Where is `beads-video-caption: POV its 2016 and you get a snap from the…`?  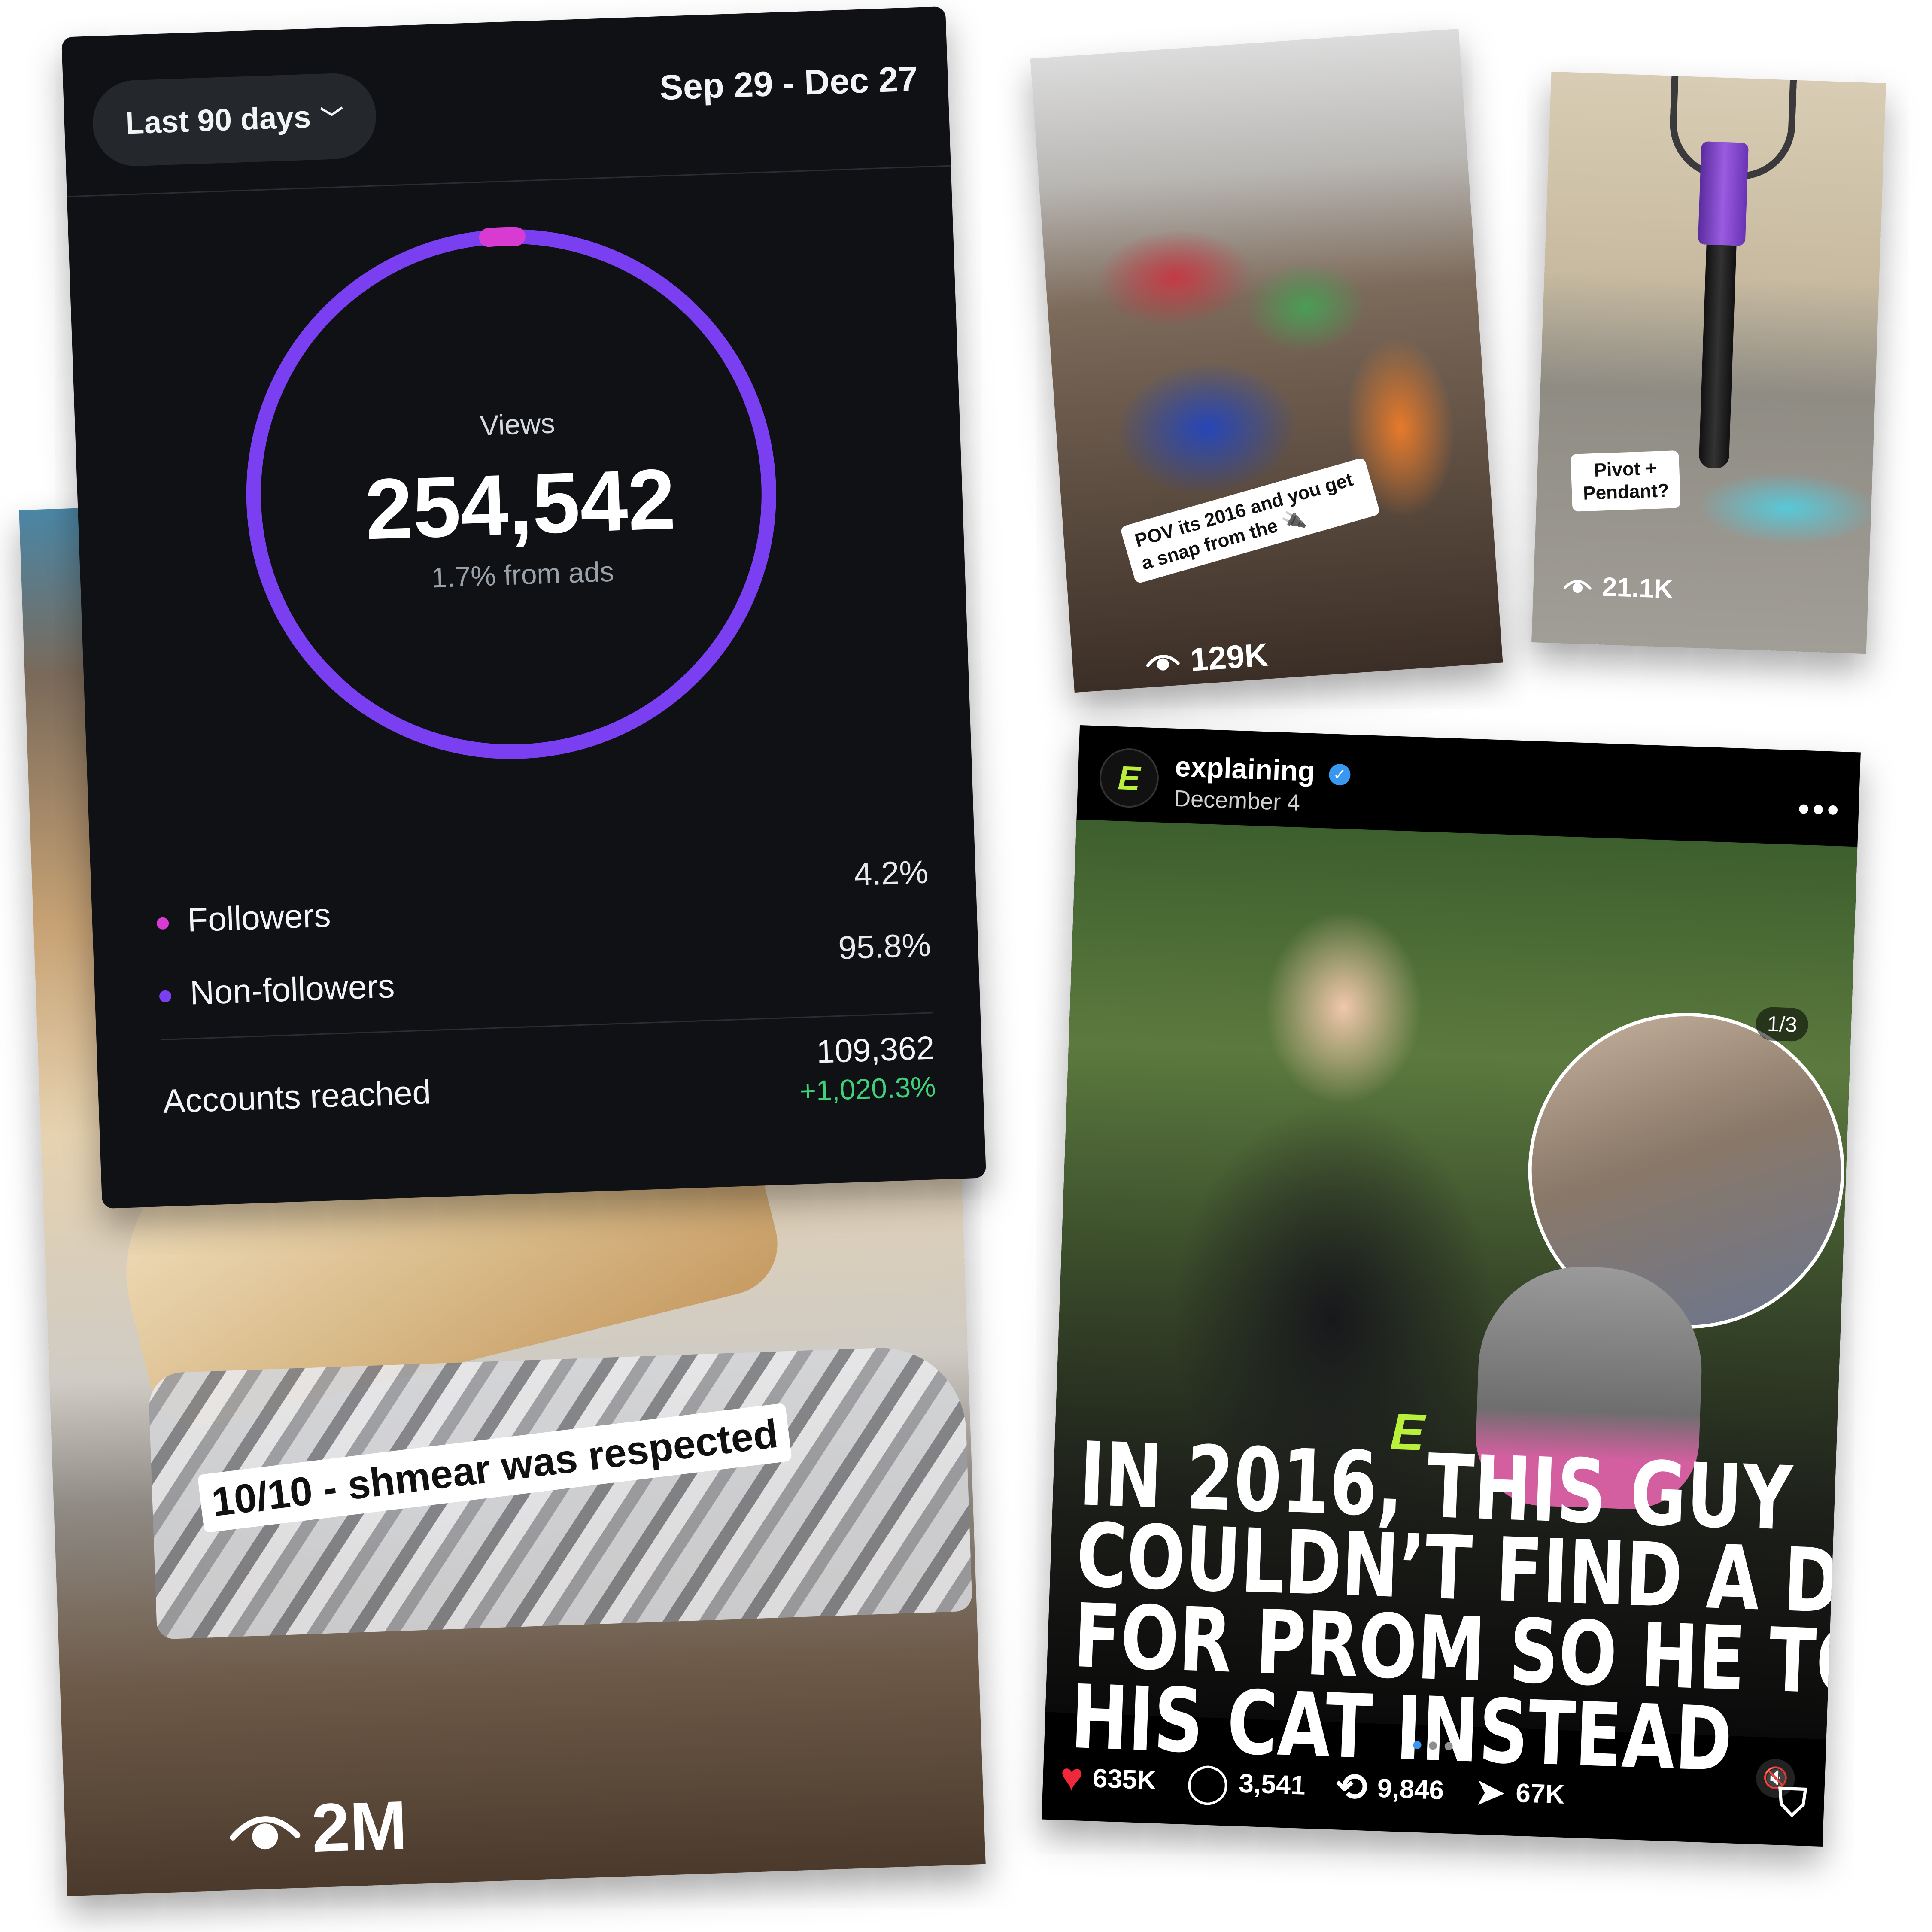
beads-video-caption: POV its 2016 and you get a snap from the… is located at coordinates (1250, 521).